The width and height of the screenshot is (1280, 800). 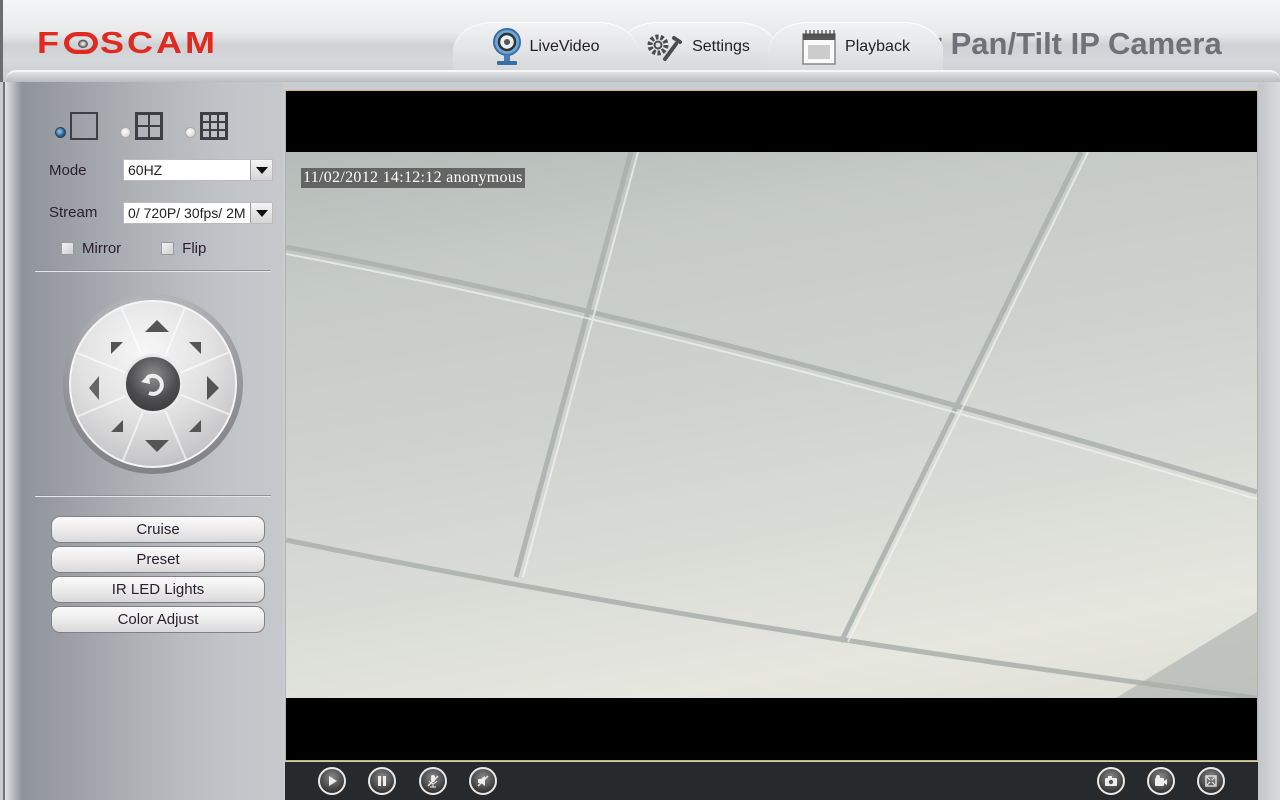 I want to click on pause-icon, so click(x=382, y=781).